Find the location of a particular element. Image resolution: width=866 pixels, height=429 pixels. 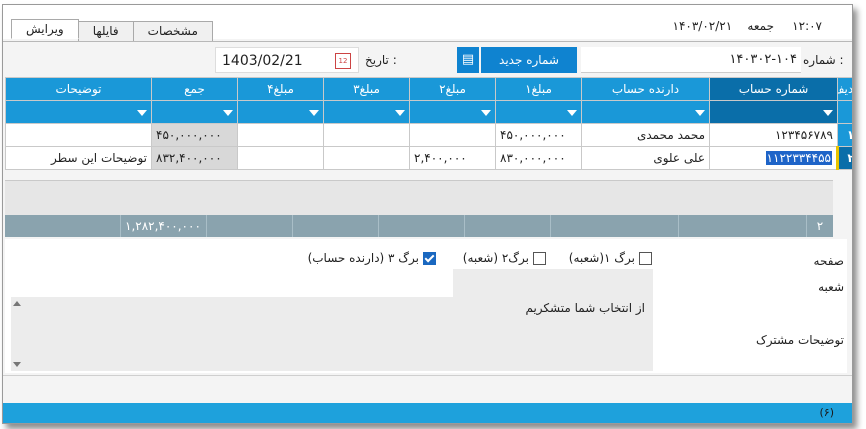

account-cell: ۱۲۳۴۵۶۷۸۹ is located at coordinates (773, 135).